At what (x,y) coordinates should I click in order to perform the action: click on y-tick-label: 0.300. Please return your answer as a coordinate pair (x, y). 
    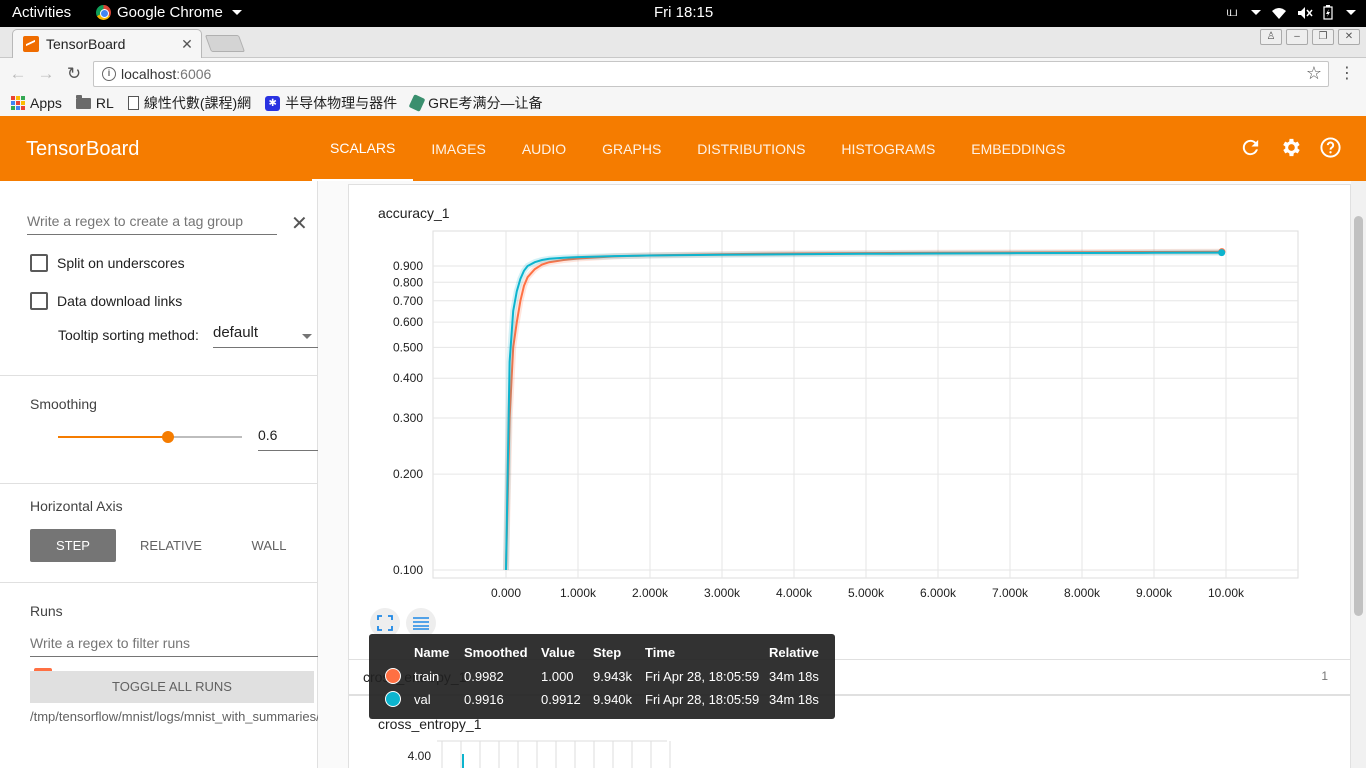
    Looking at the image, I should click on (408, 418).